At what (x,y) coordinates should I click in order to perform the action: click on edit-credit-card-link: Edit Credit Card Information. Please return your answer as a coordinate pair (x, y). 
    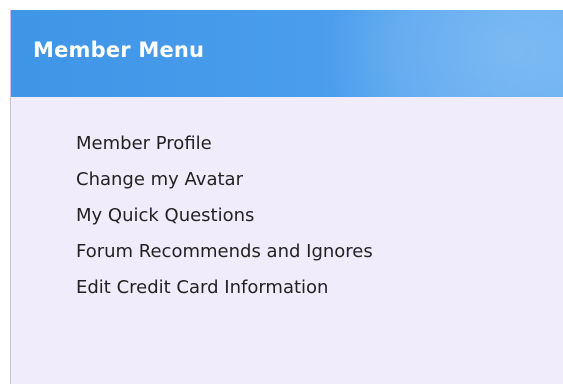
    Looking at the image, I should click on (202, 287).